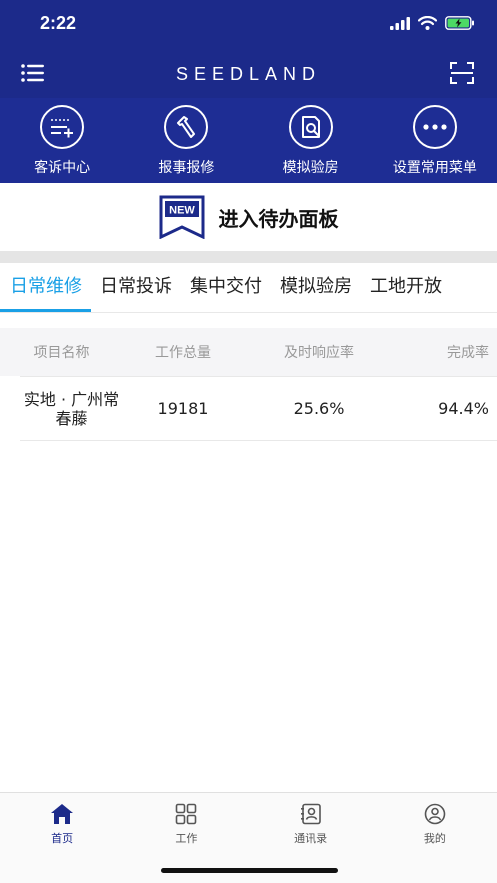  I want to click on quick-action-repair-report: 报事报修, so click(186, 140).